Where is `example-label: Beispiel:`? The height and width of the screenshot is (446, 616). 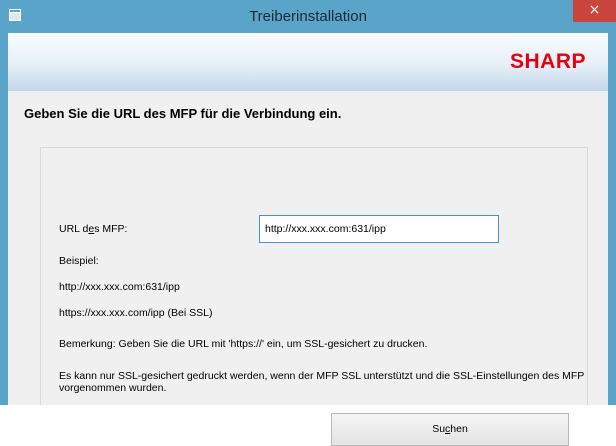 example-label: Beispiel: is located at coordinates (79, 261).